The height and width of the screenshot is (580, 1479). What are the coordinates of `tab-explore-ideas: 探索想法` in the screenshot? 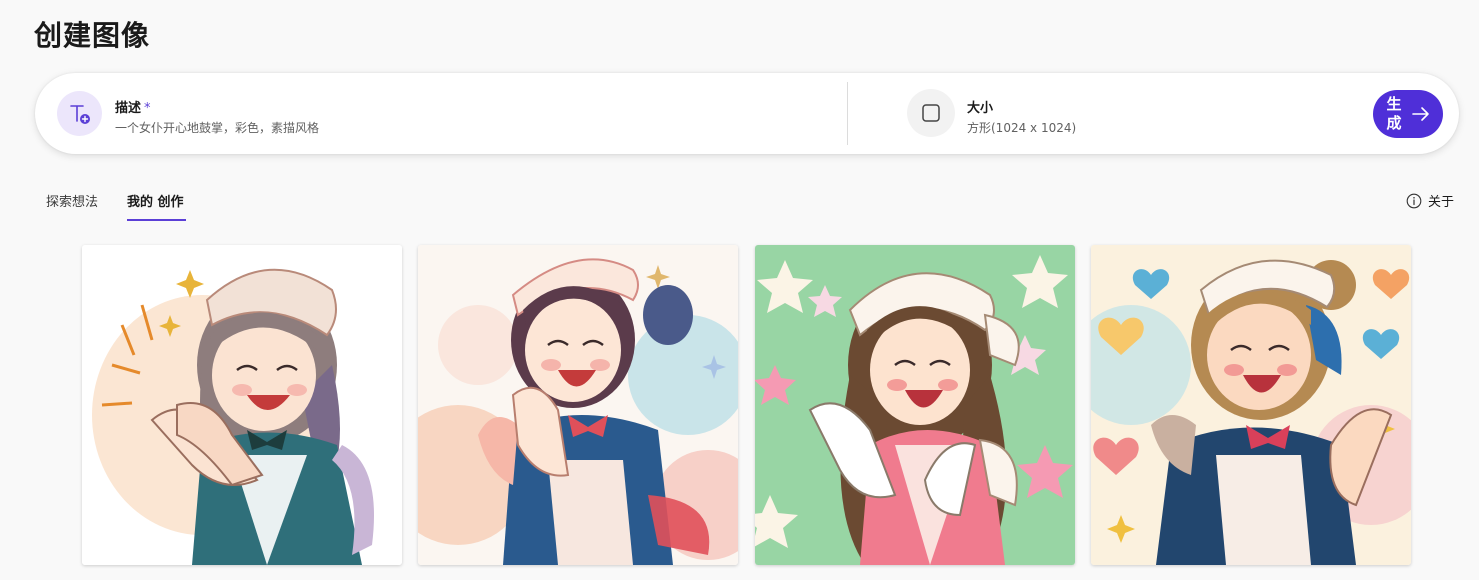 It's located at (72, 200).